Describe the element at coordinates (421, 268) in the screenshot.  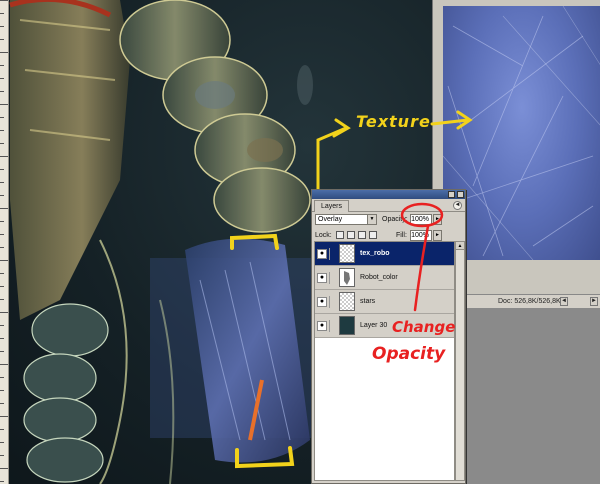
I see `opacity-pointer` at that location.